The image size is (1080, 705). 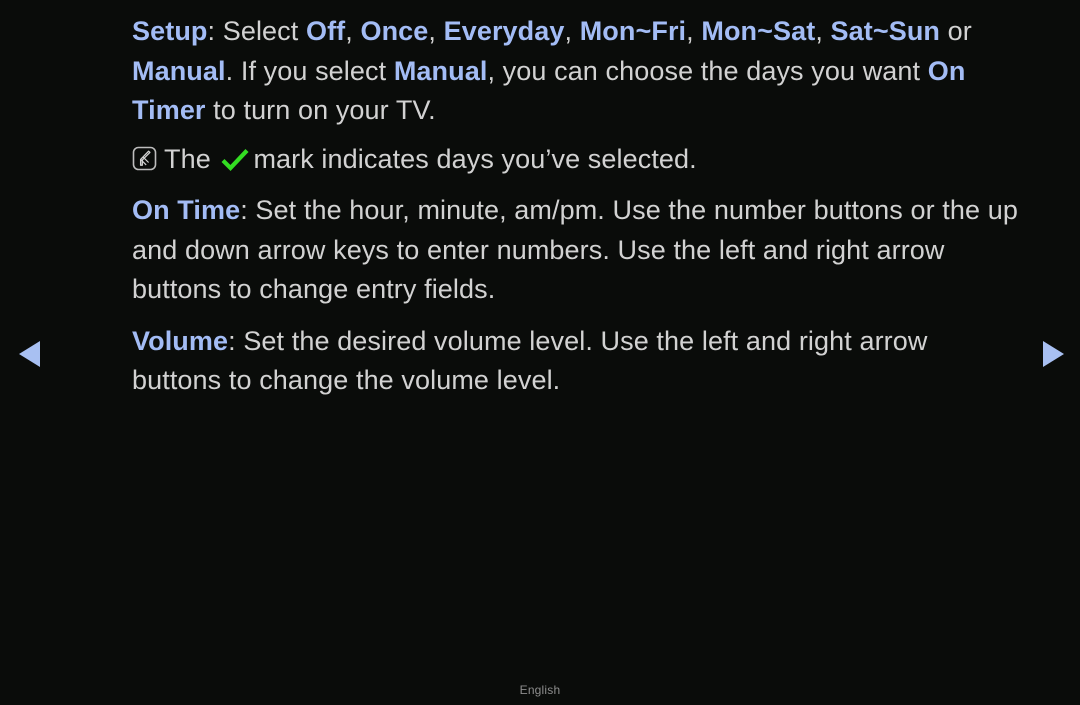 I want to click on end-punct: ., so click(x=229, y=70).